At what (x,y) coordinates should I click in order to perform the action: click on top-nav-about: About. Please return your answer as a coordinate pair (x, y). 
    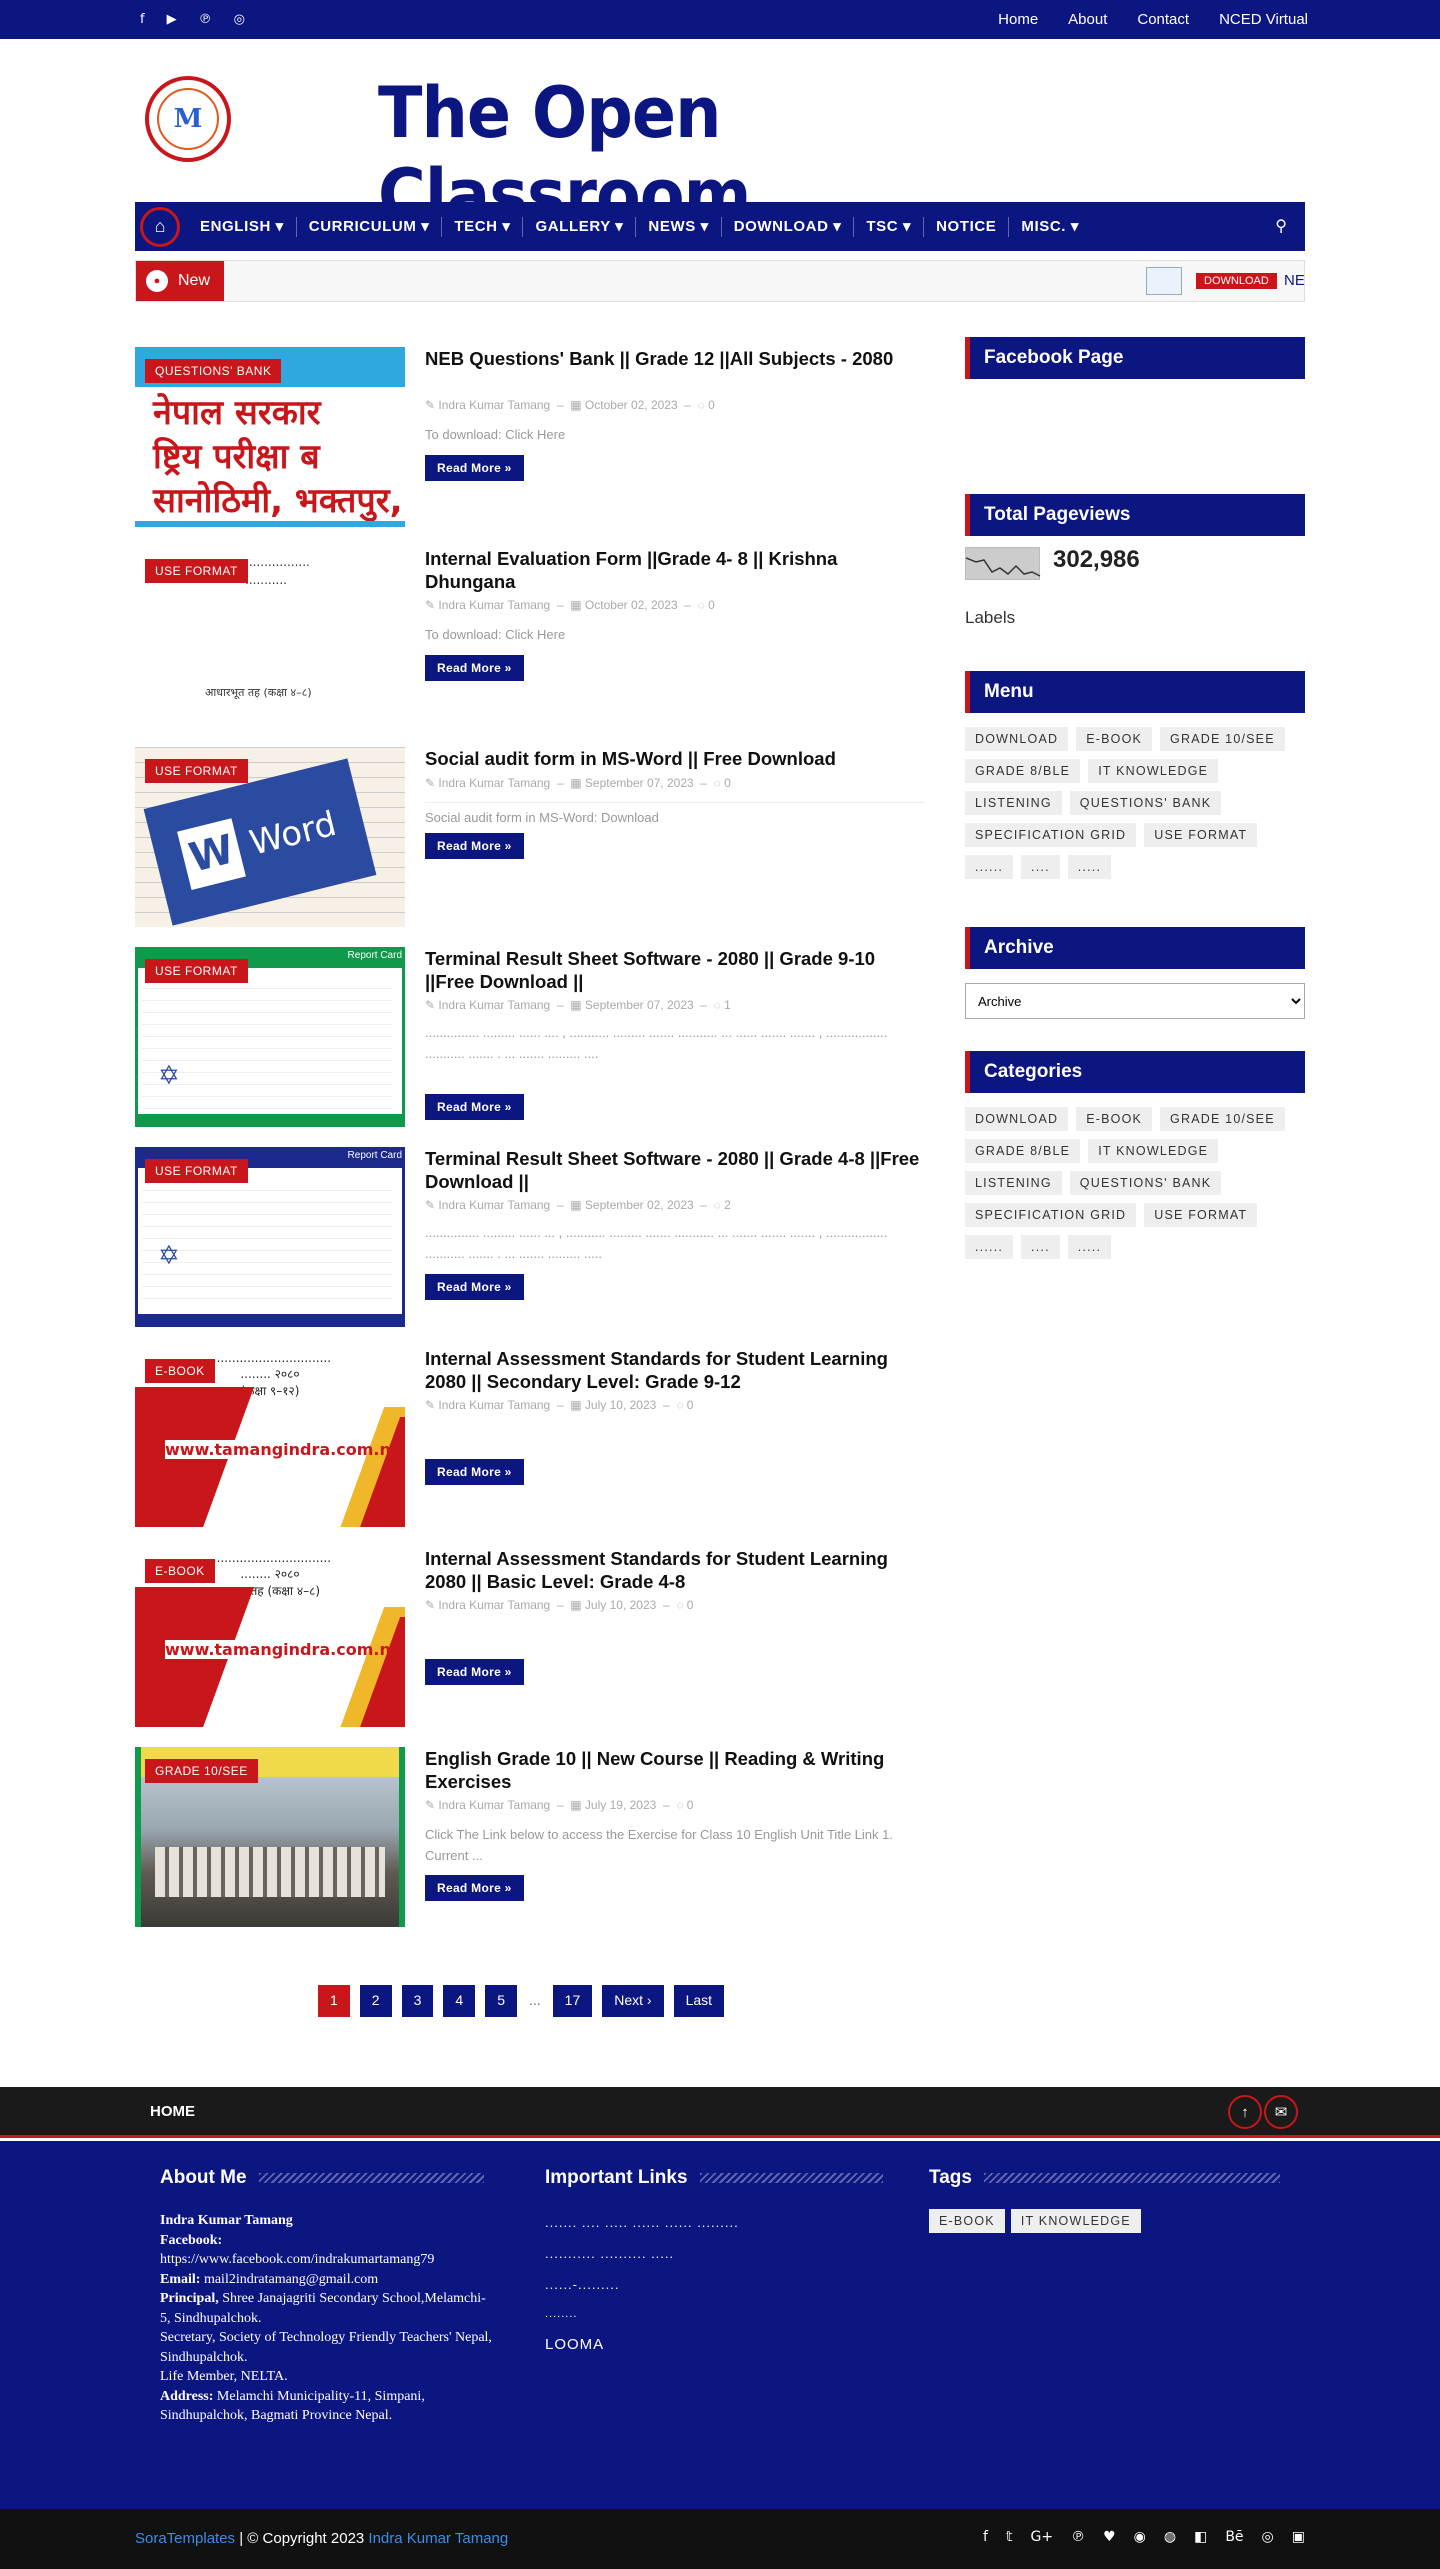
    Looking at the image, I should click on (1087, 19).